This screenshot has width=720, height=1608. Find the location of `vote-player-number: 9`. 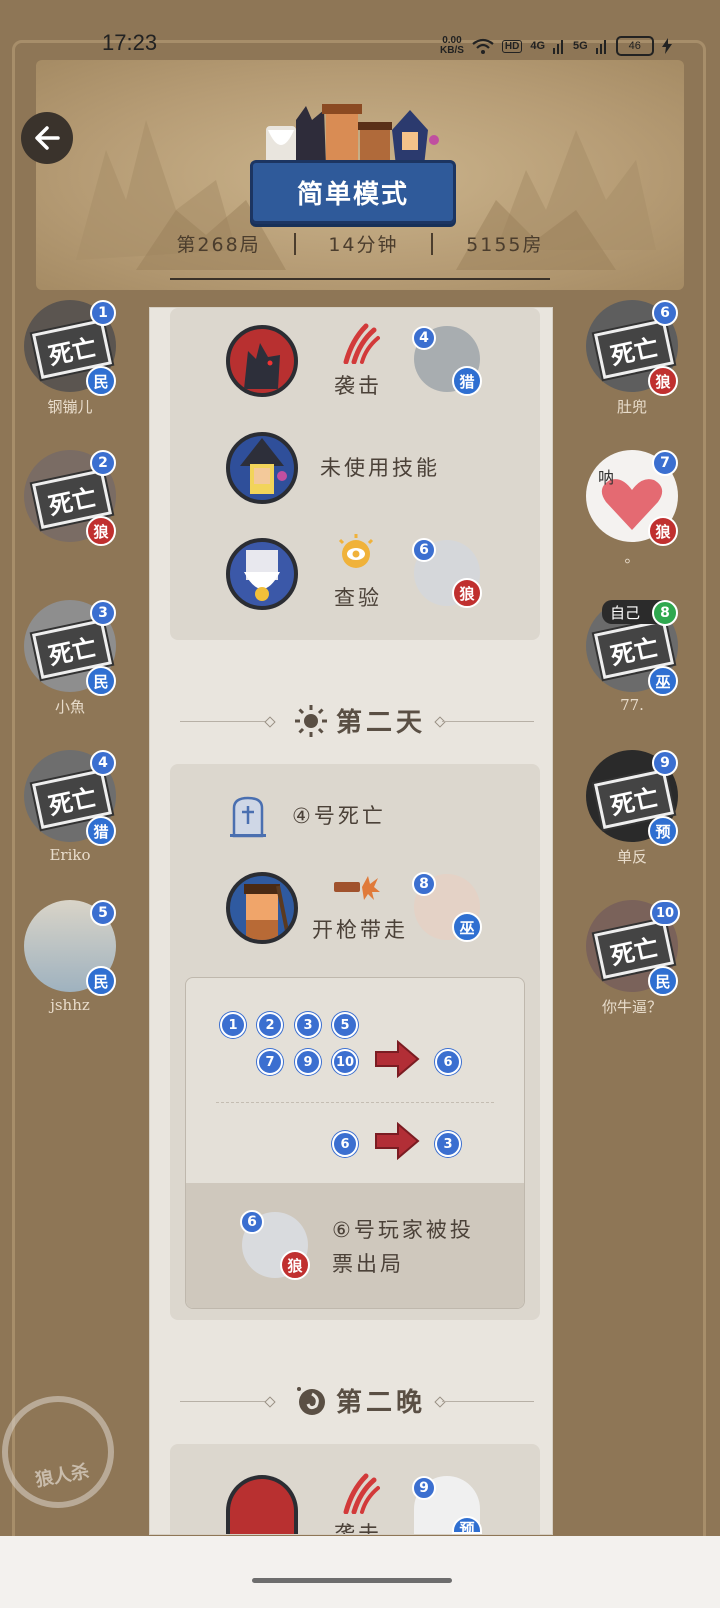

vote-player-number: 9 is located at coordinates (308, 1062).